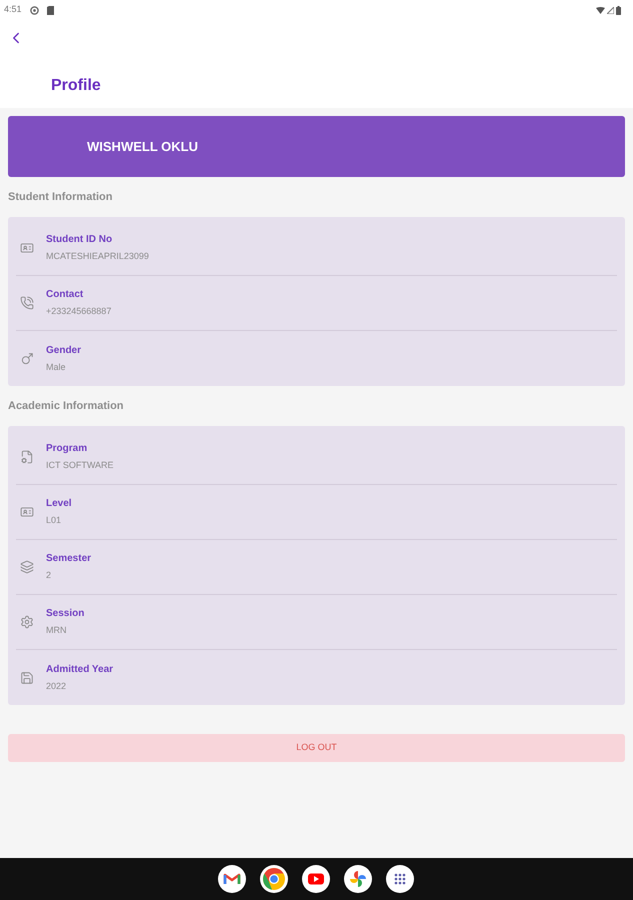  What do you see at coordinates (27, 457) in the screenshot?
I see `file-gear-icon` at bounding box center [27, 457].